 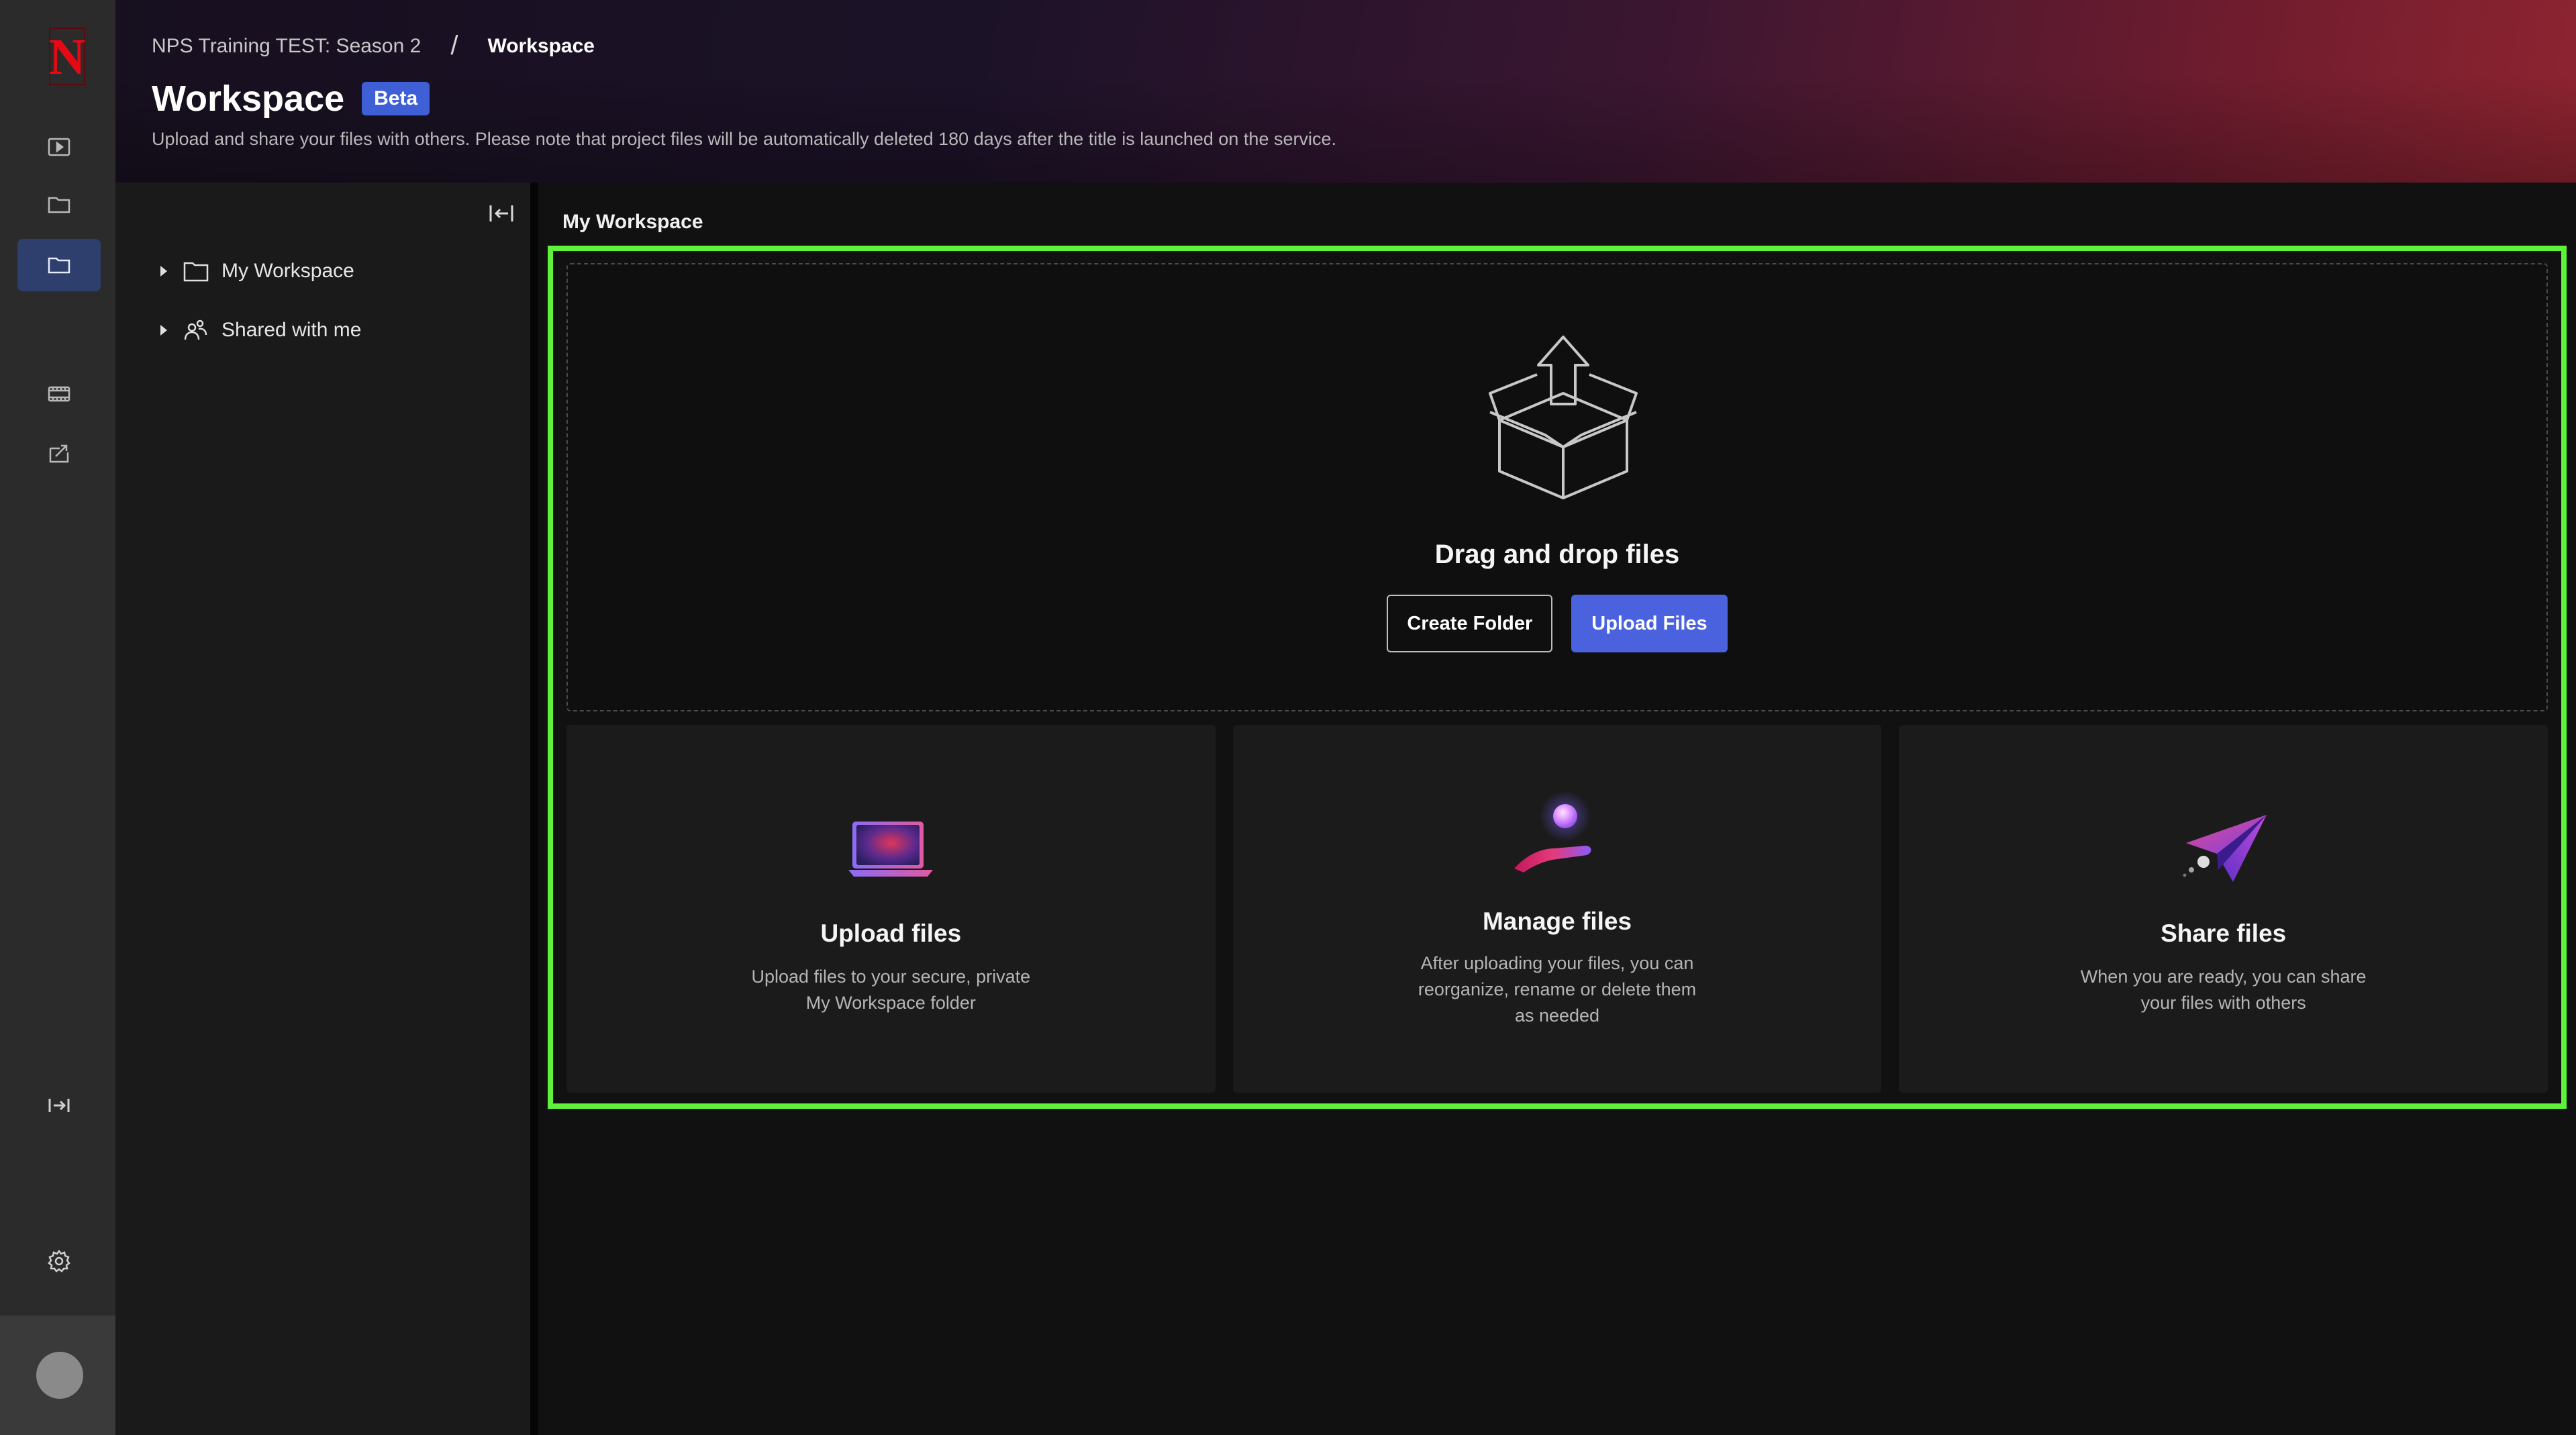 I want to click on collapse-panel-button, so click(x=501, y=213).